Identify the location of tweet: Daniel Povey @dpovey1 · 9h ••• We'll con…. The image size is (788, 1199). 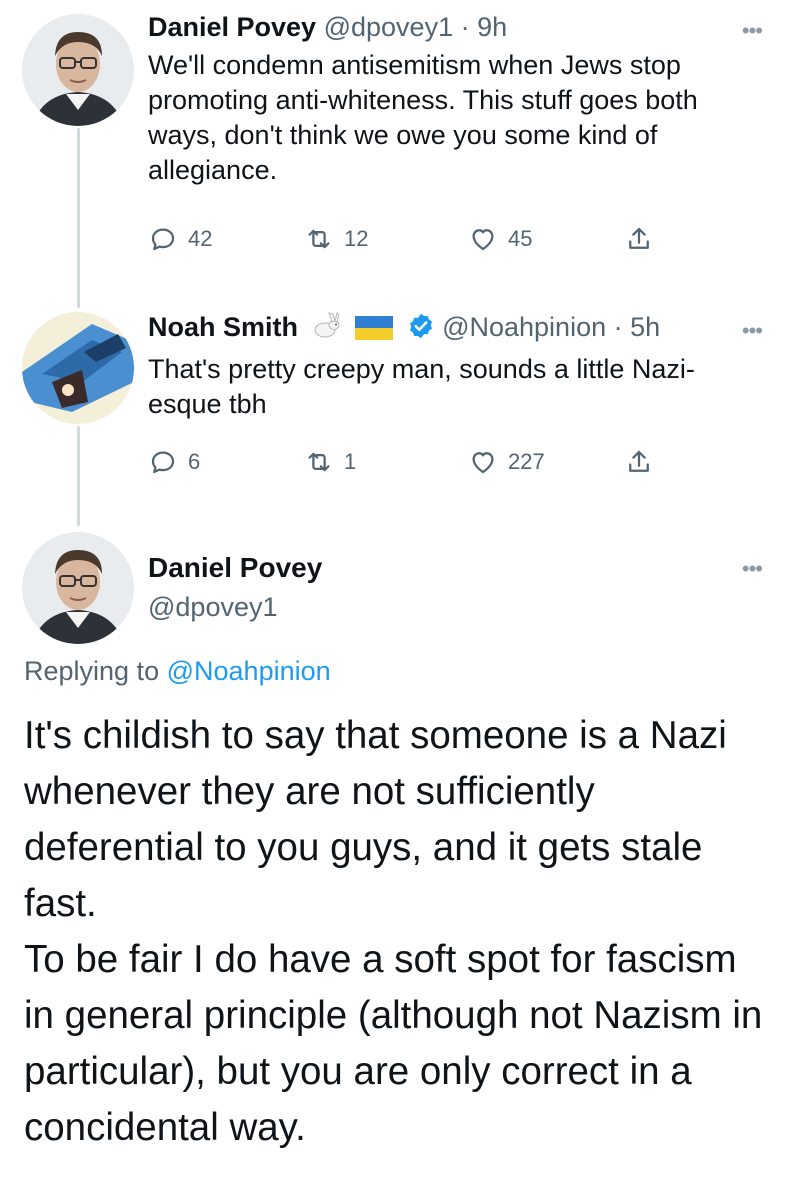
(458, 99).